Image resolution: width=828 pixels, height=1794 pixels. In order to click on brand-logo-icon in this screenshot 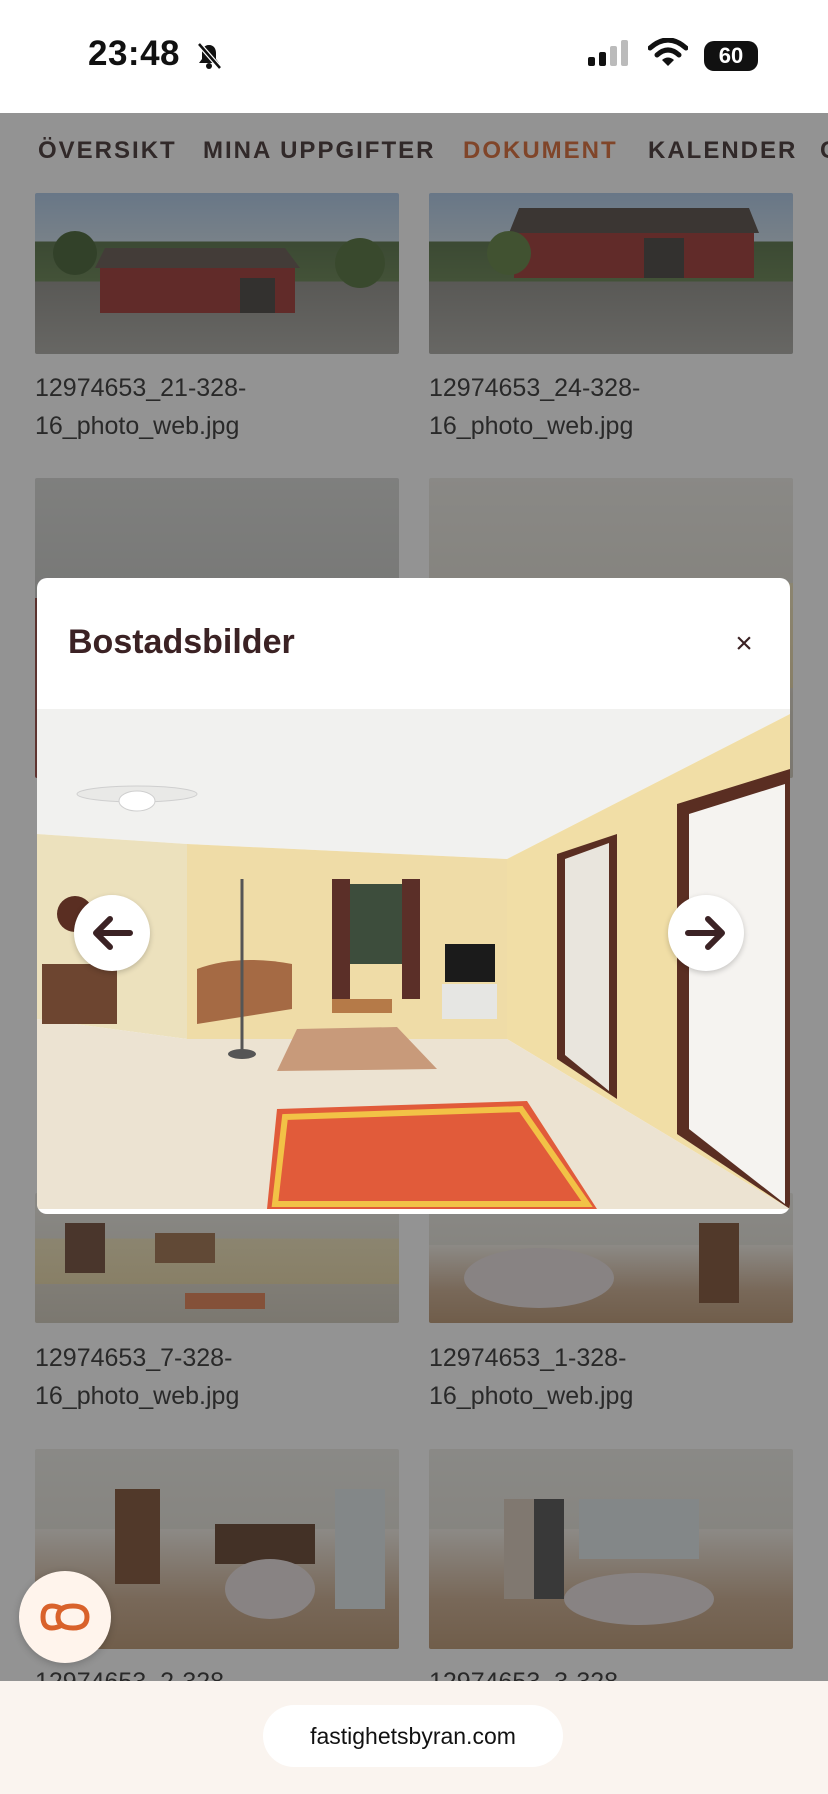, I will do `click(65, 1617)`.